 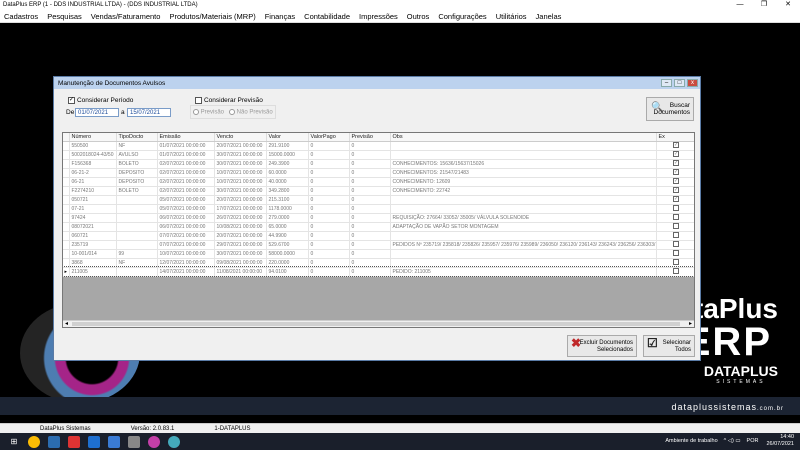 I want to click on previsao-radio: Previsão, so click(x=208, y=112).